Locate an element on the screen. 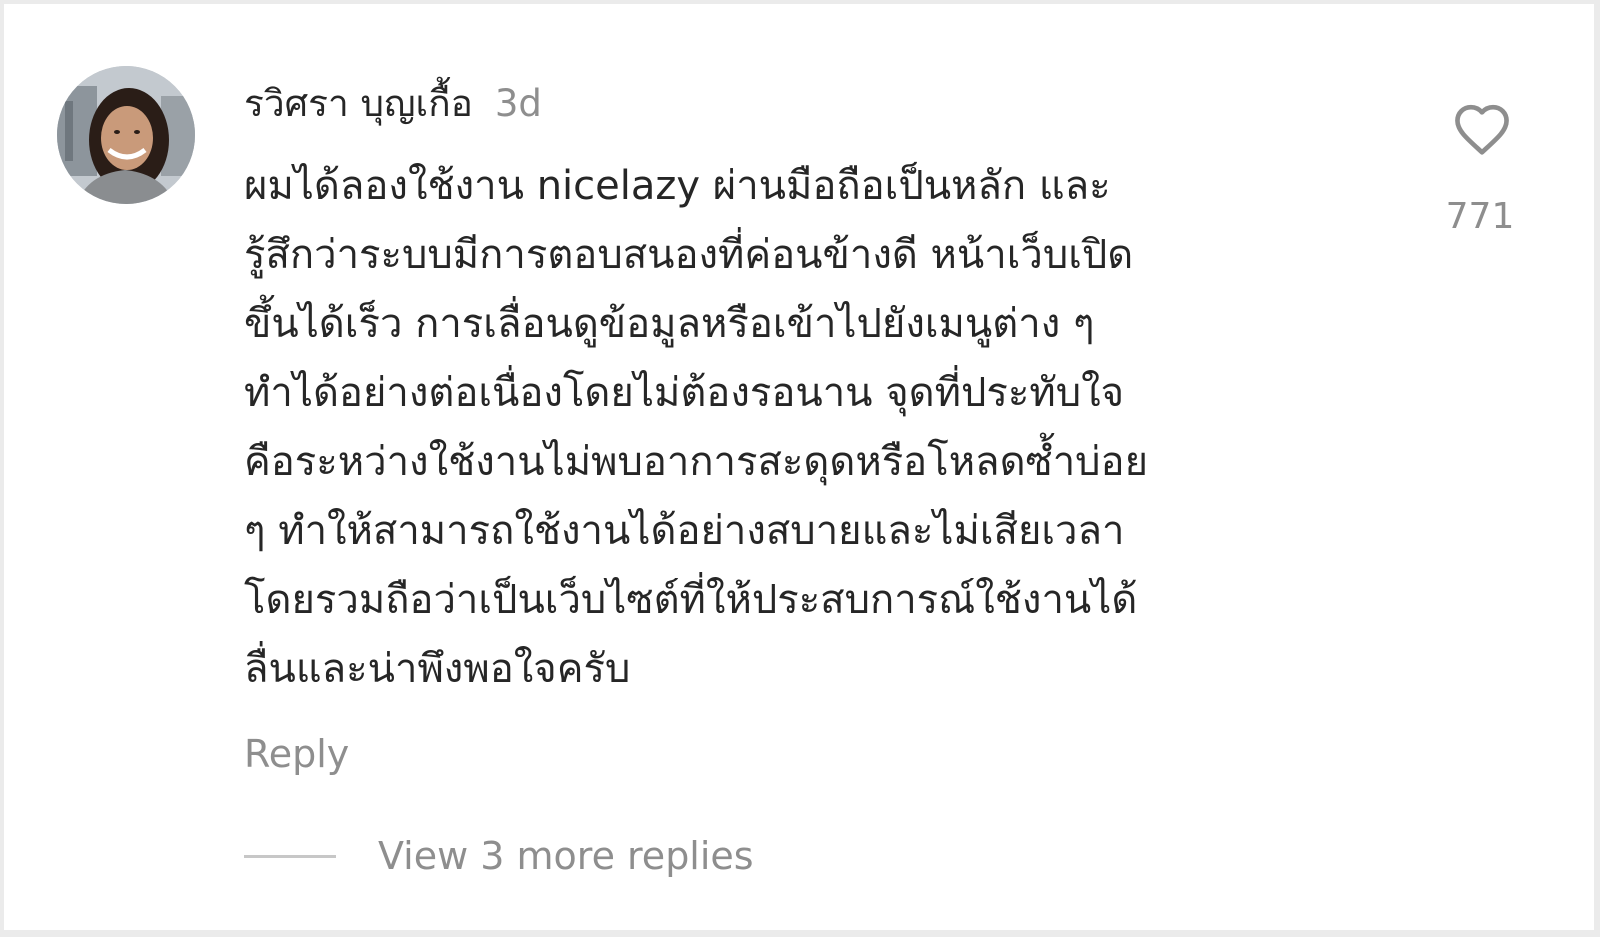  like-button is located at coordinates (1482, 129).